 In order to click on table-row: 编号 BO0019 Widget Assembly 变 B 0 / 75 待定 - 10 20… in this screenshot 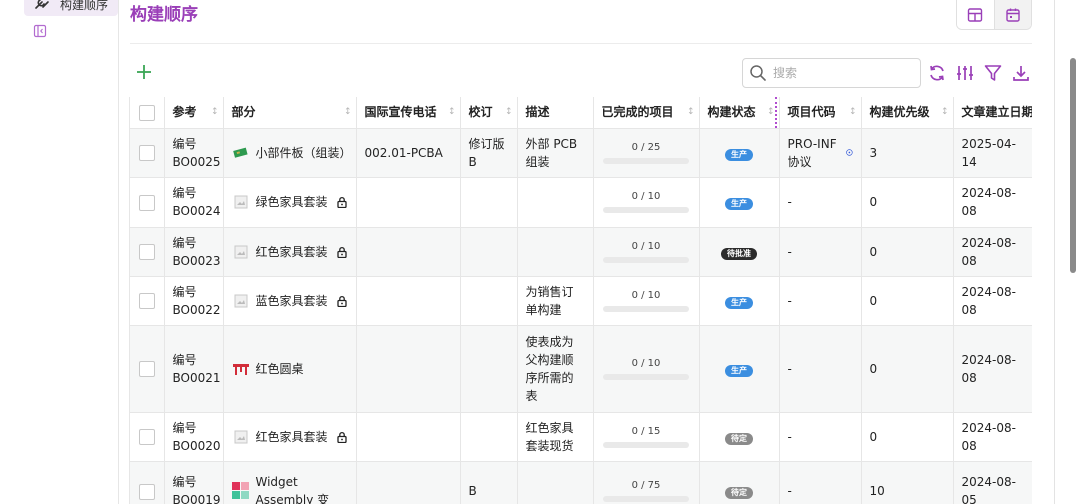, I will do `click(581, 482)`.